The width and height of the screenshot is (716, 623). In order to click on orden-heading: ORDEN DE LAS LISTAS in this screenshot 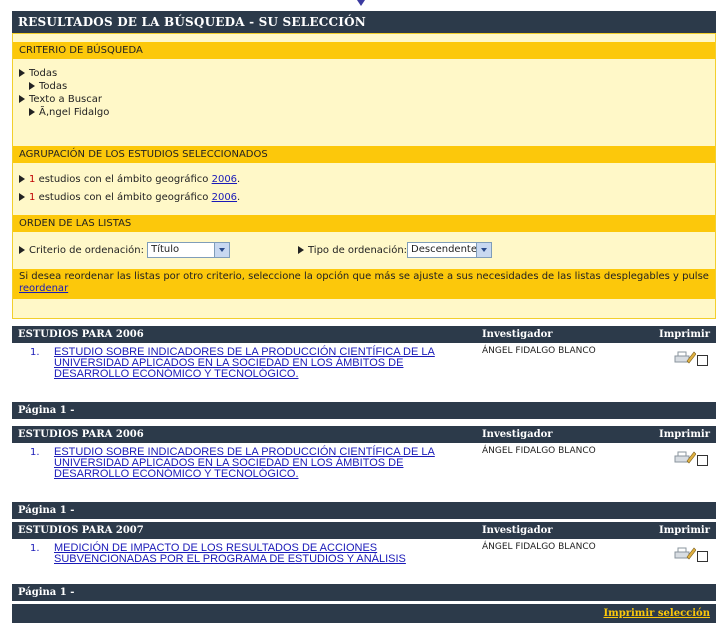, I will do `click(364, 223)`.